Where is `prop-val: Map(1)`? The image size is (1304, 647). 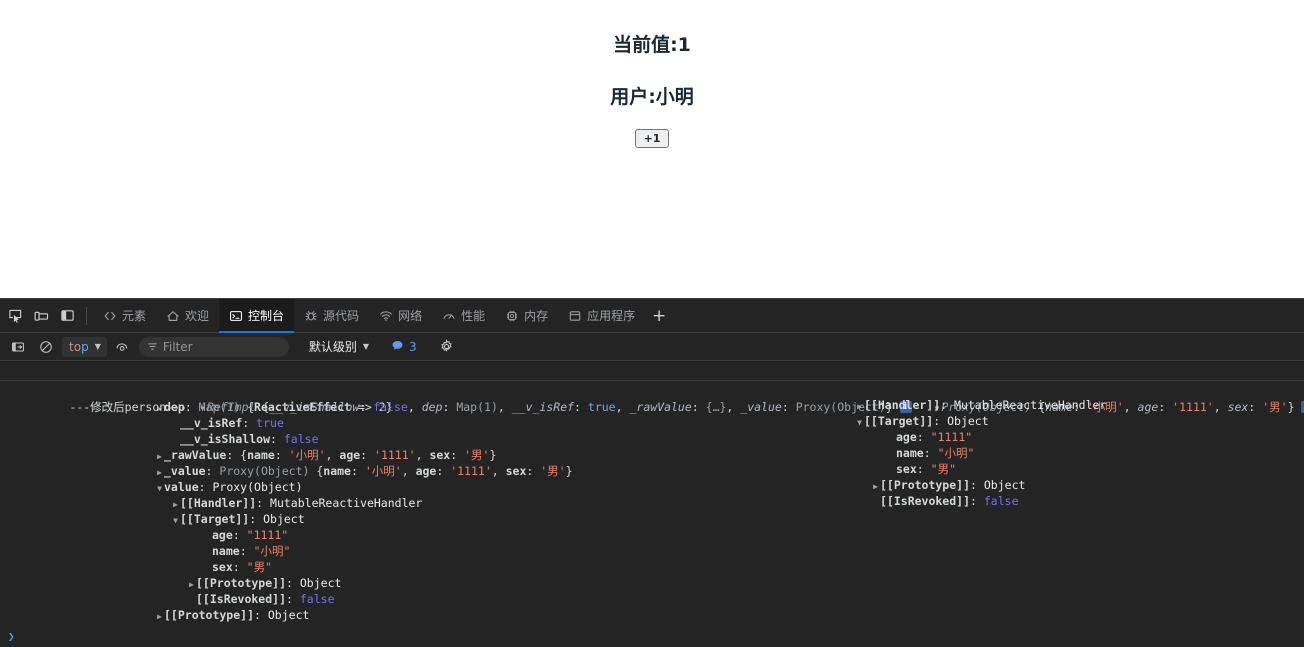 prop-val: Map(1) is located at coordinates (477, 407).